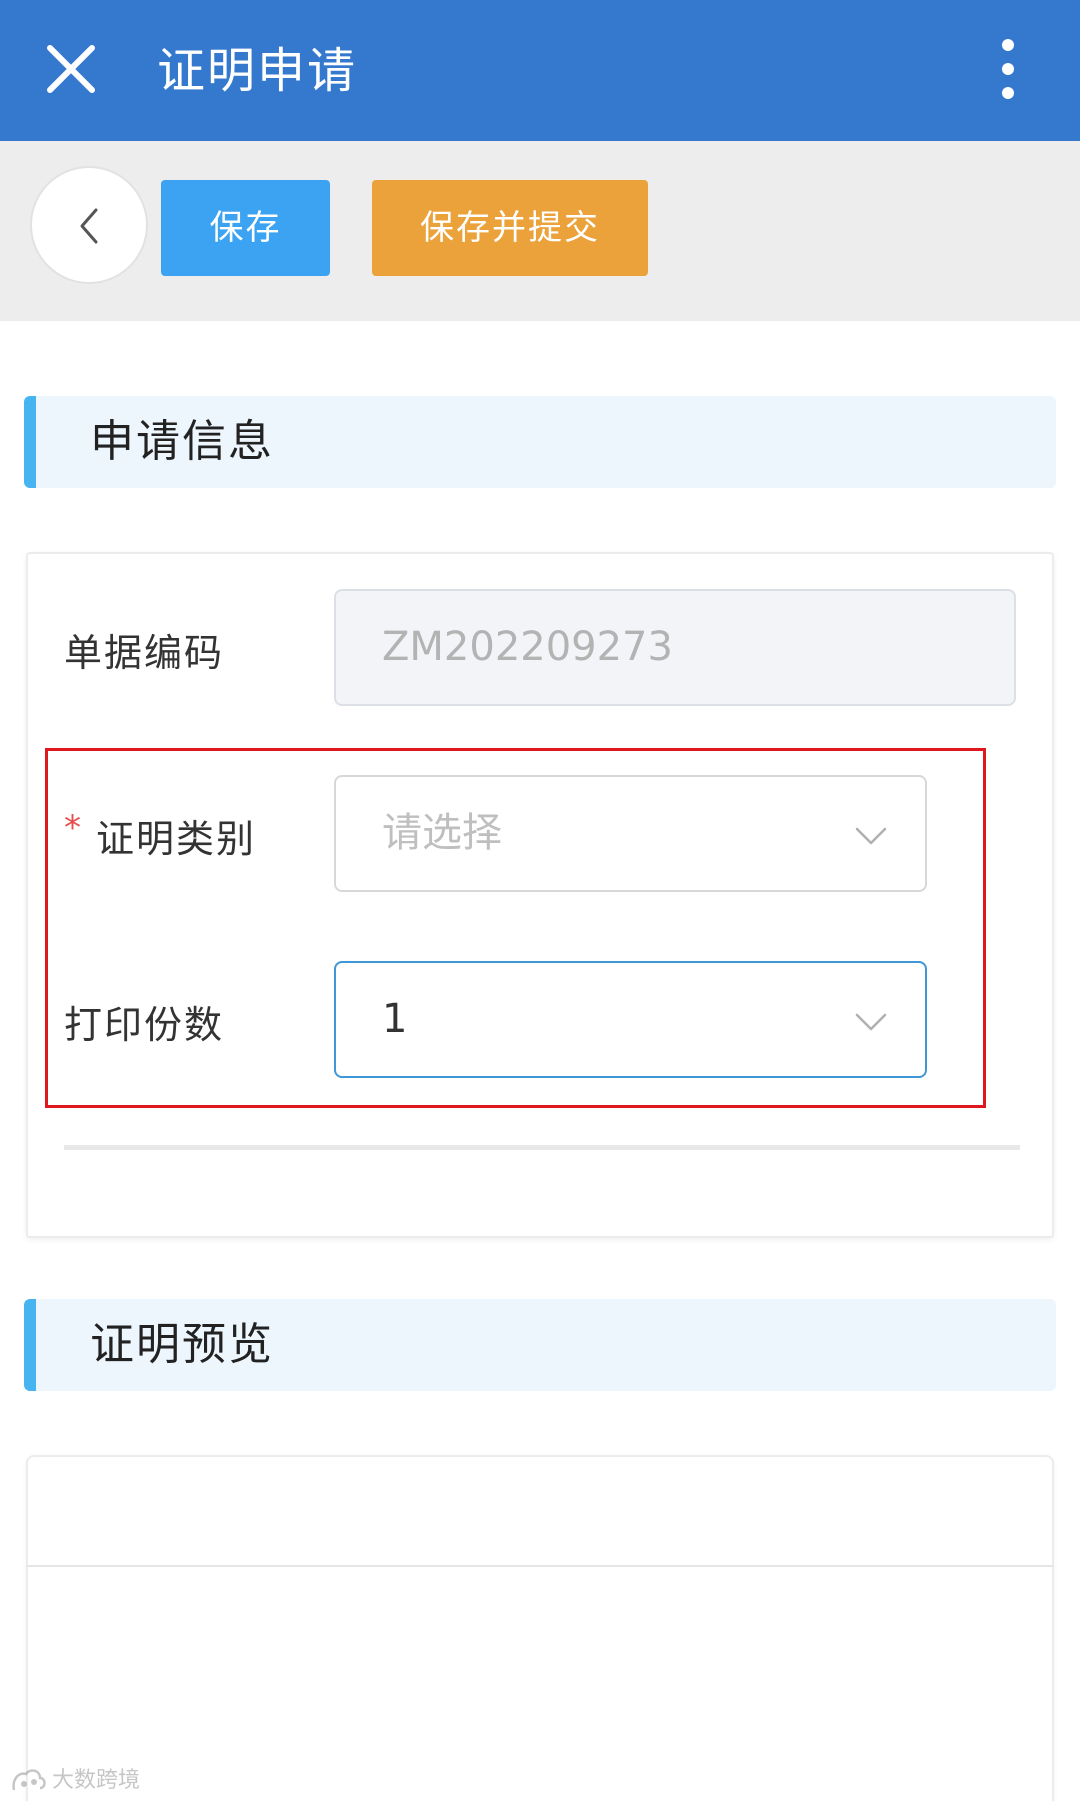  Describe the element at coordinates (182, 1344) in the screenshot. I see `section-title: 证明预览` at that location.